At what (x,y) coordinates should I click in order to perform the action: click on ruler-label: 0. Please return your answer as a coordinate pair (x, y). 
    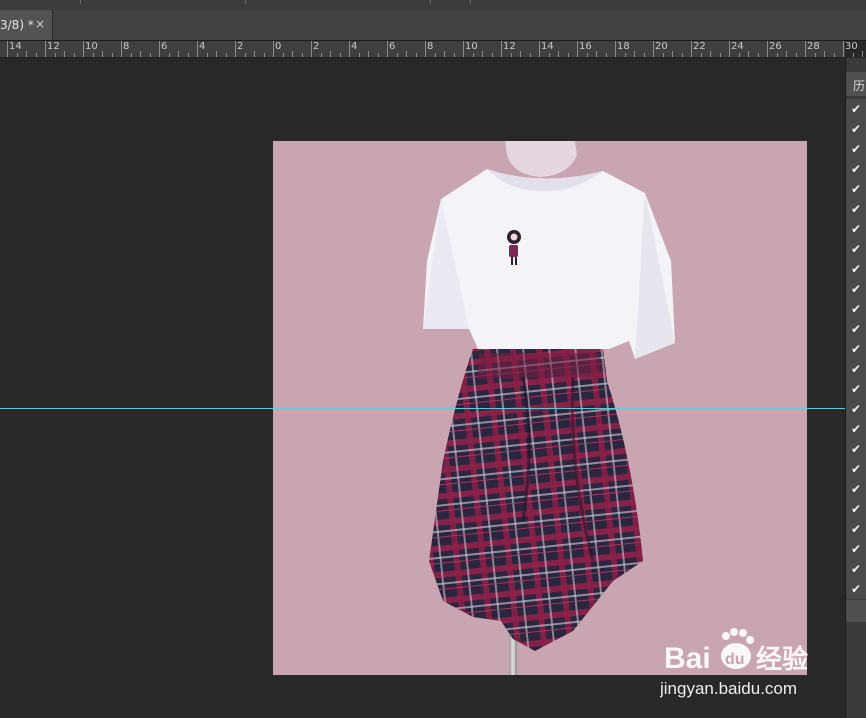
    Looking at the image, I should click on (278, 46).